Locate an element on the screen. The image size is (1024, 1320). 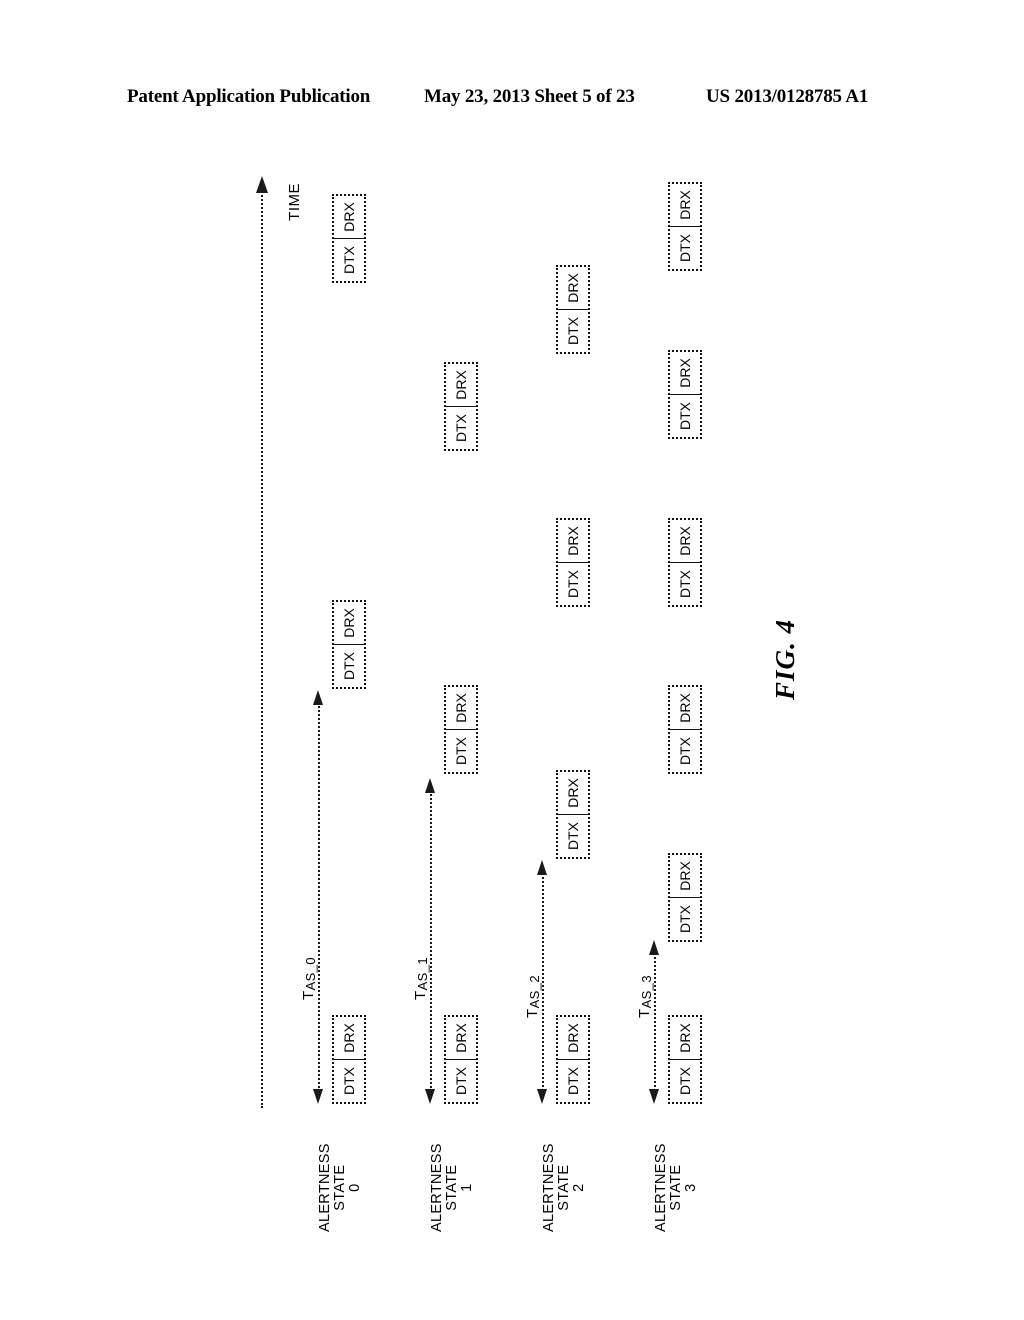
row-label-index: 3 is located at coordinates (691, 1187).